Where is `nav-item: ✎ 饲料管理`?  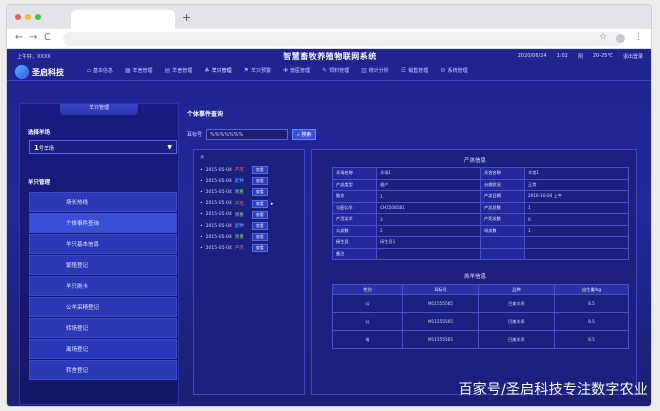 nav-item: ✎ 饲料管理 is located at coordinates (335, 70).